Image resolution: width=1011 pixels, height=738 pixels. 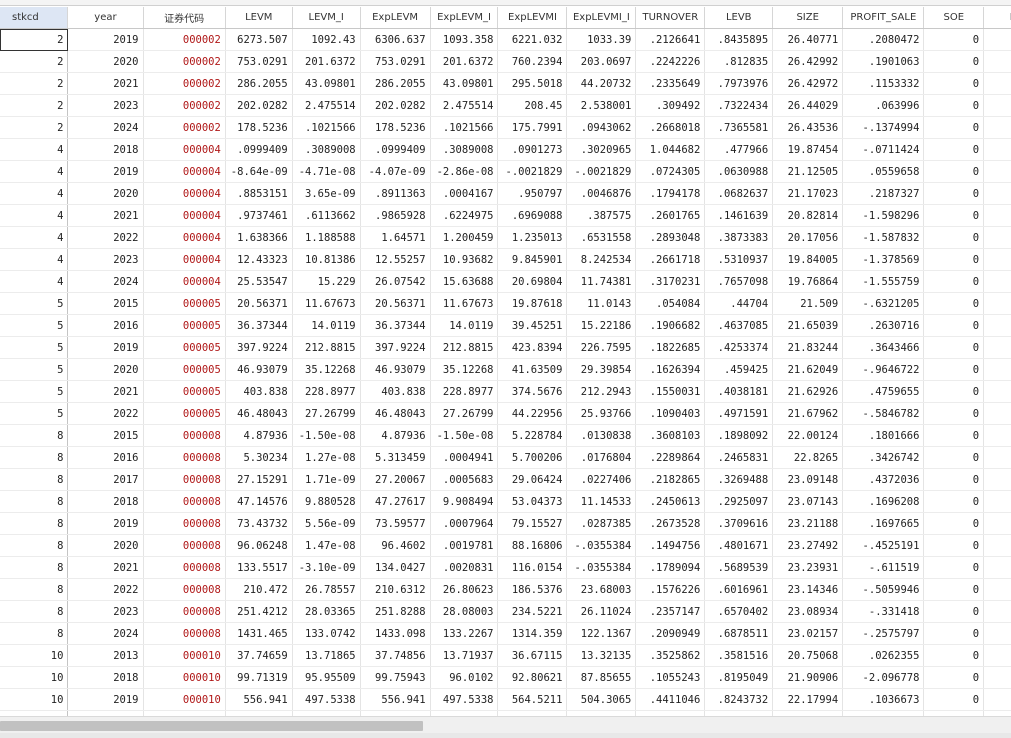 What do you see at coordinates (670, 347) in the screenshot?
I see `table-cell: .1822685` at bounding box center [670, 347].